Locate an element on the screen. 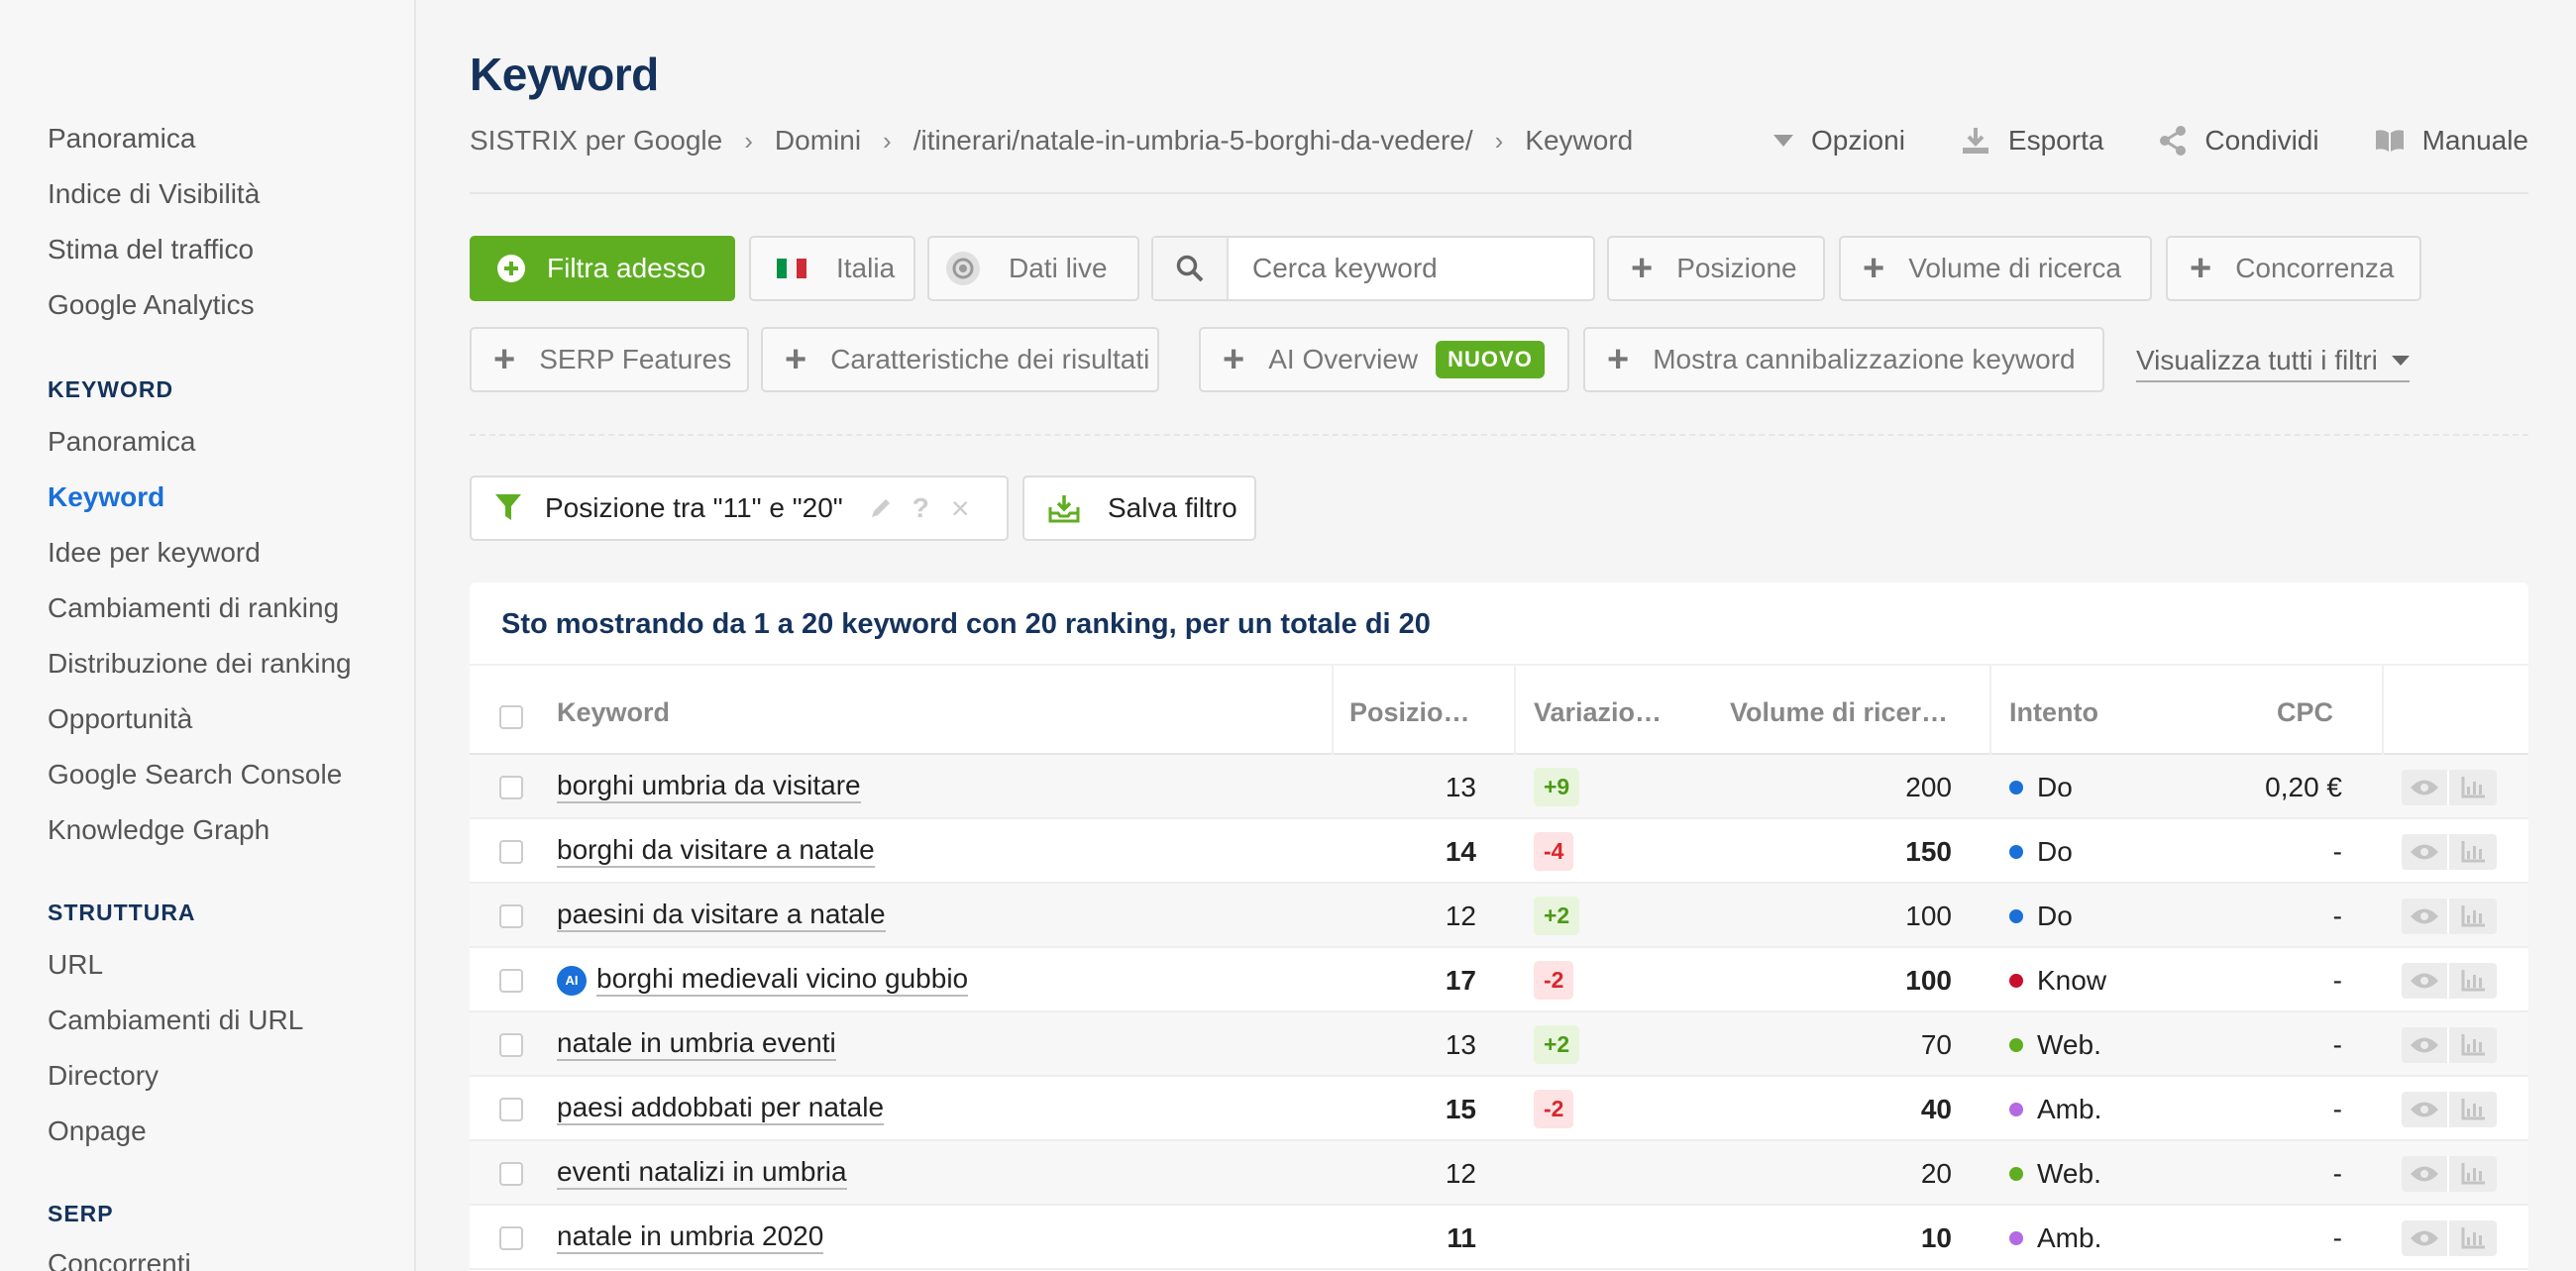  search-input is located at coordinates (1416, 268).